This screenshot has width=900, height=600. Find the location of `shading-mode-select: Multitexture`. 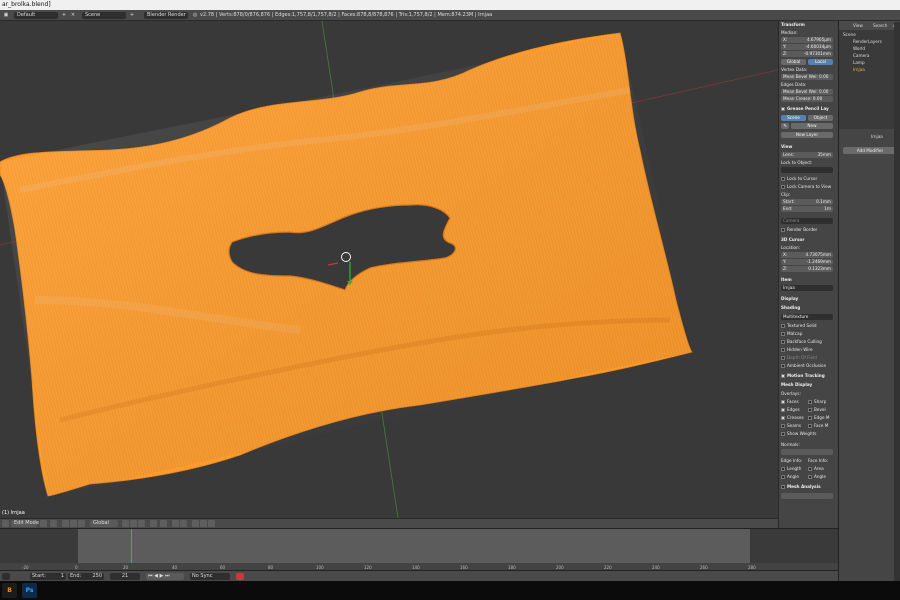

shading-mode-select: Multitexture is located at coordinates (807, 317).